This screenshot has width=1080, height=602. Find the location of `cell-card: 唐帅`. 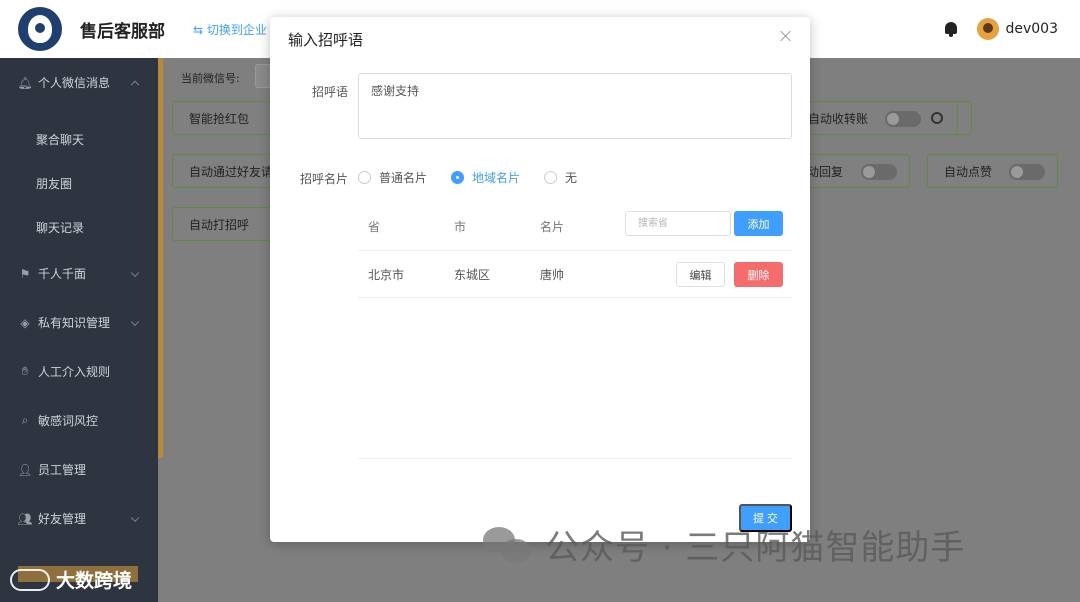

cell-card: 唐帅 is located at coordinates (552, 274).